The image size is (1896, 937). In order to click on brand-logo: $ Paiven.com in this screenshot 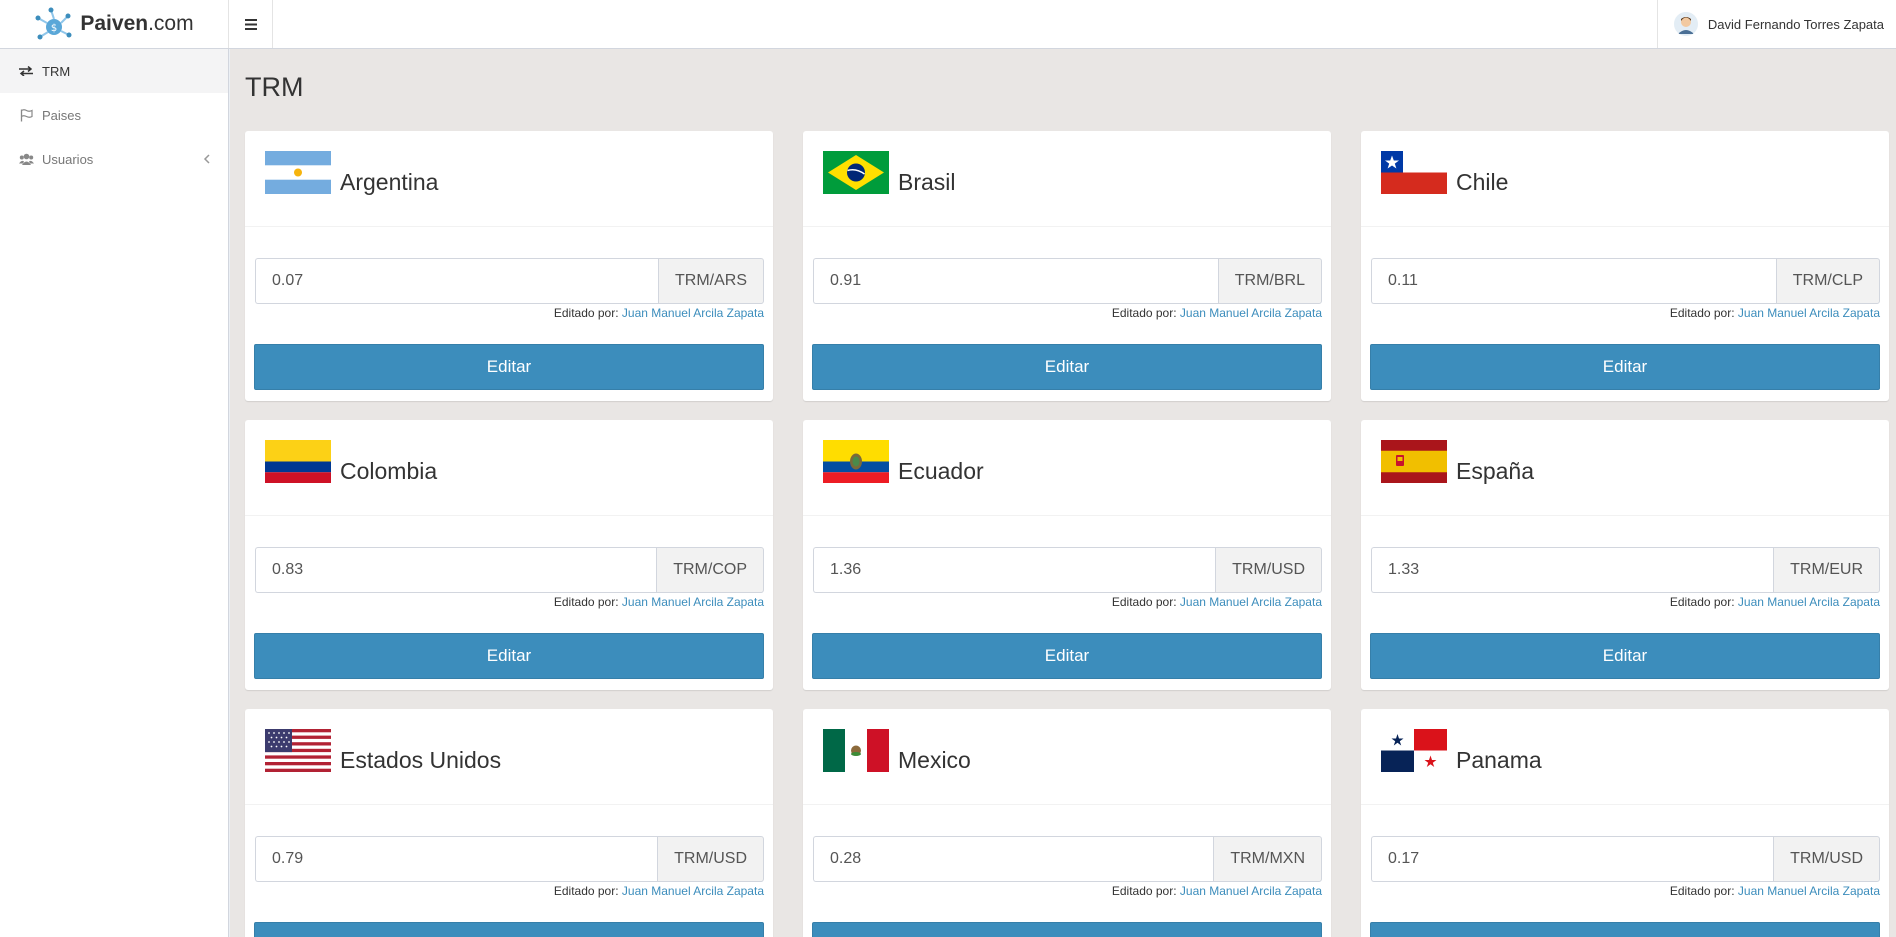, I will do `click(114, 24)`.